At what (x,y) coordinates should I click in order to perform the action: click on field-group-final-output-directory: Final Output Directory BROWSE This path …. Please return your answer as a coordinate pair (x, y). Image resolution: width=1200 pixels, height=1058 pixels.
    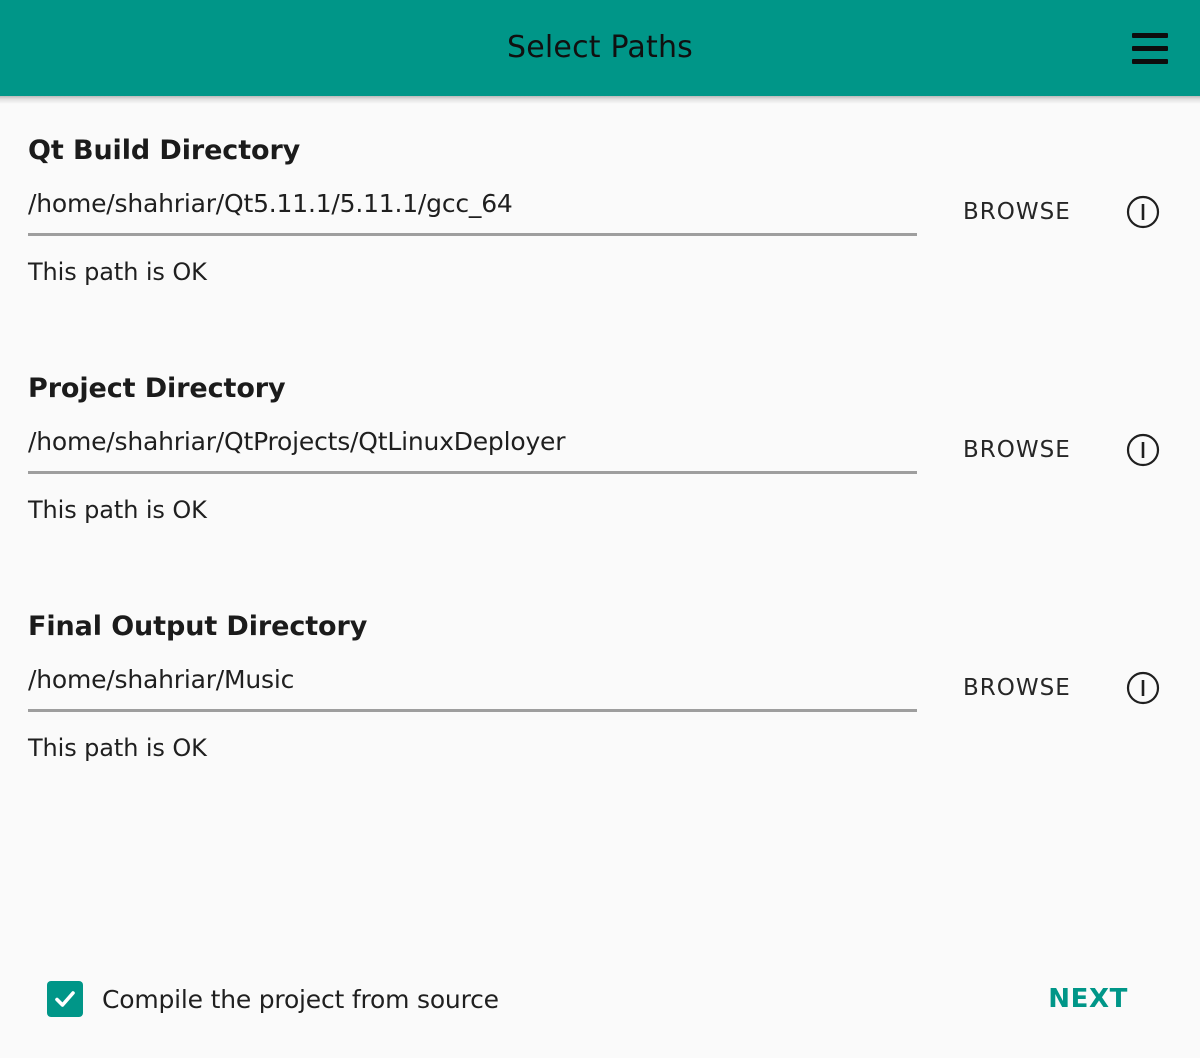
    Looking at the image, I should click on (600, 687).